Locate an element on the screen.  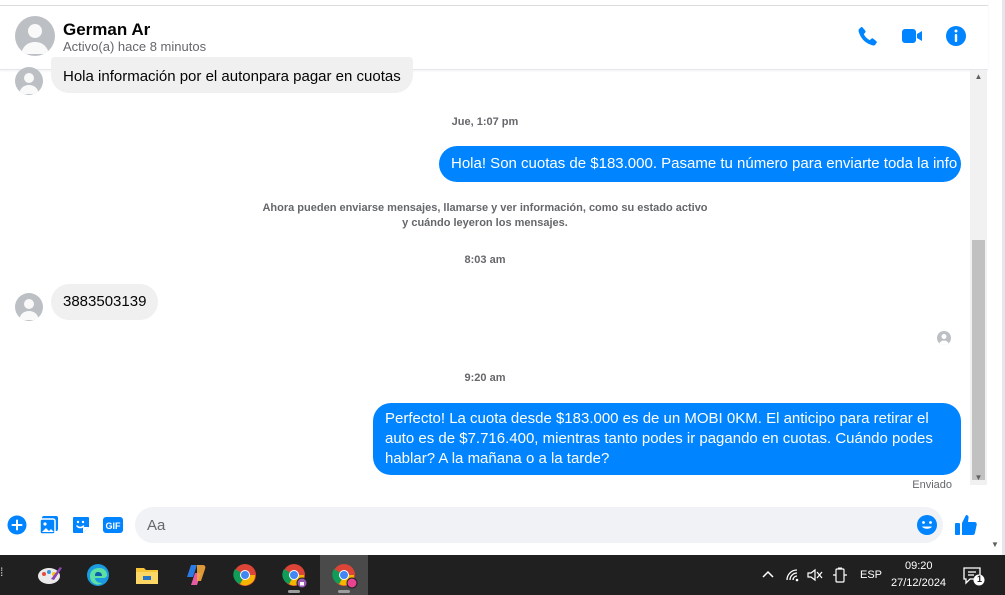
contact-name: German Ar is located at coordinates (106, 30).